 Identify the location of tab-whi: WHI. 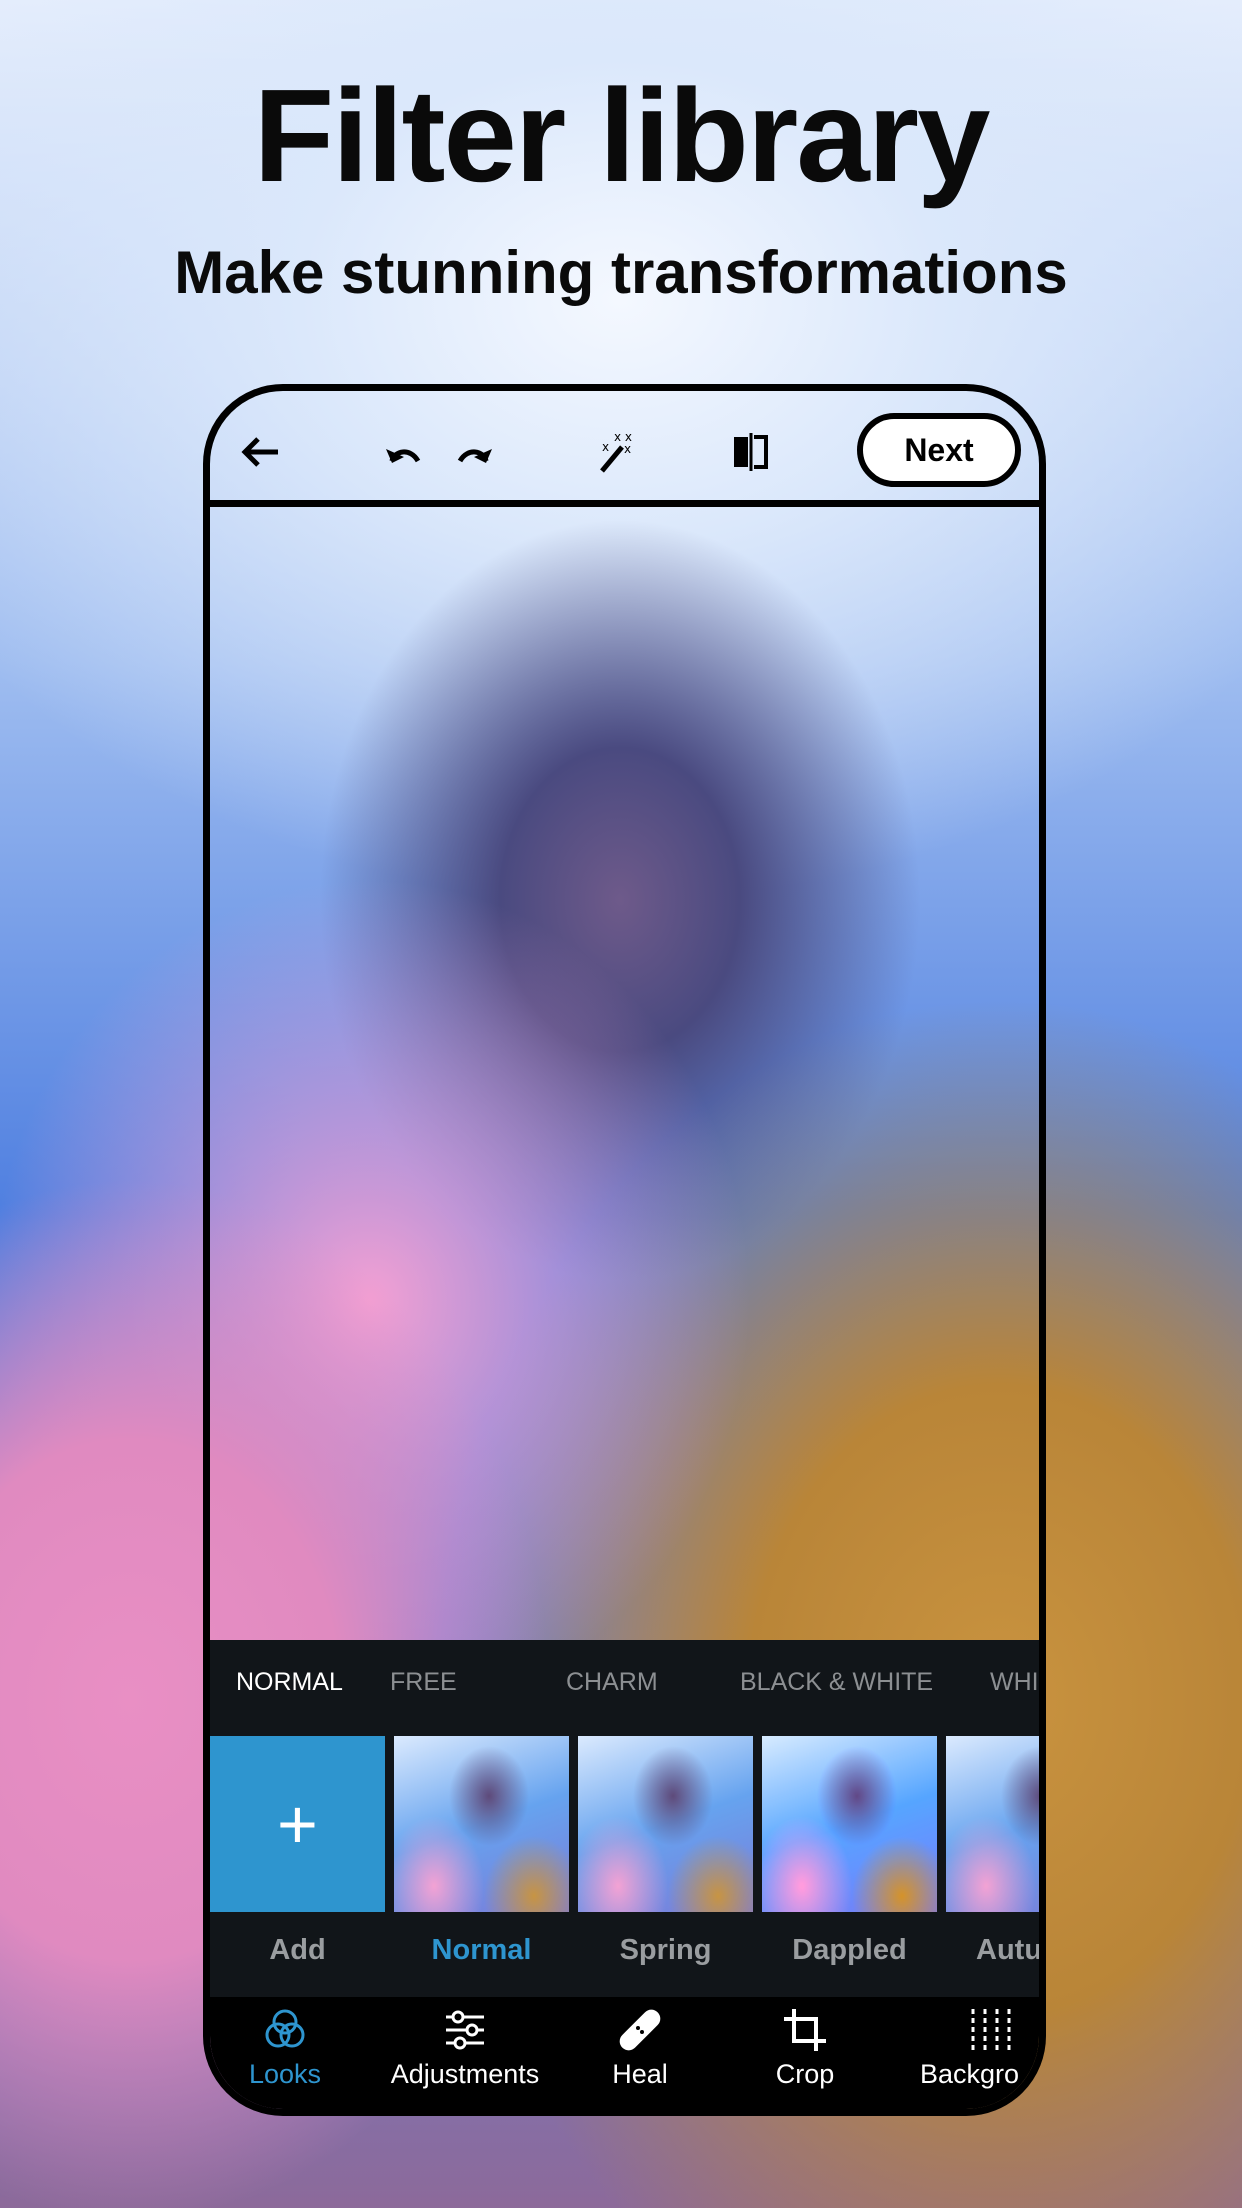
(1014, 1682).